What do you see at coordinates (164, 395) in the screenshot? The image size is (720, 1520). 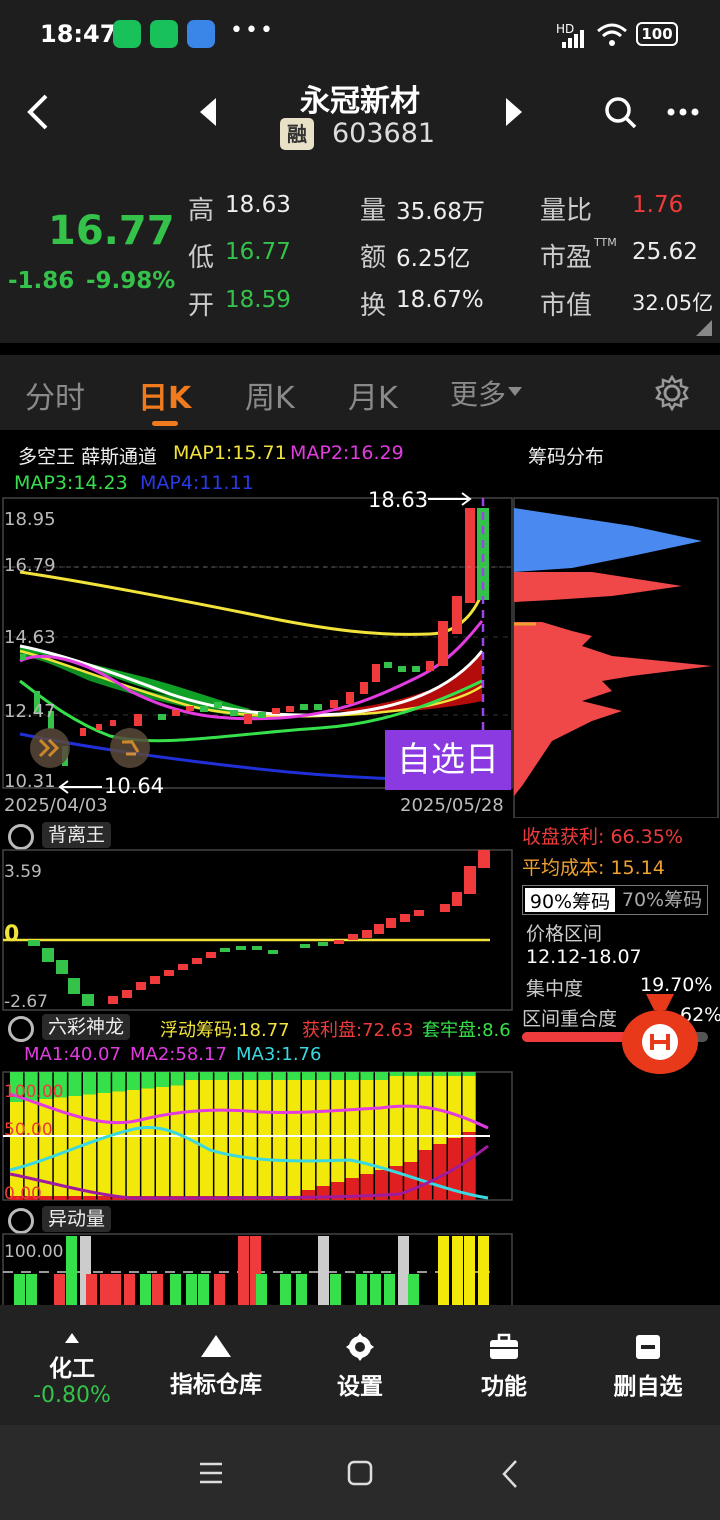 I see `tab-daily-k: 日K` at bounding box center [164, 395].